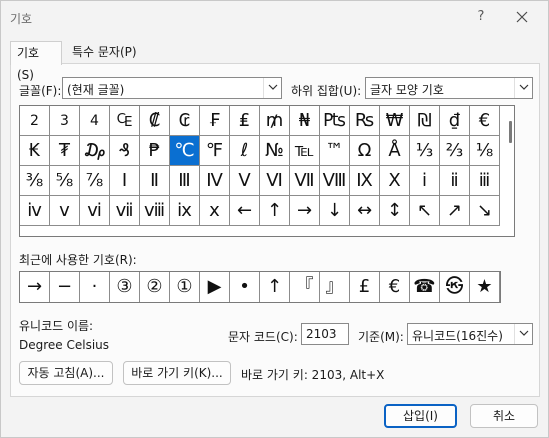  I want to click on symbol-cell: ₯, so click(95, 151).